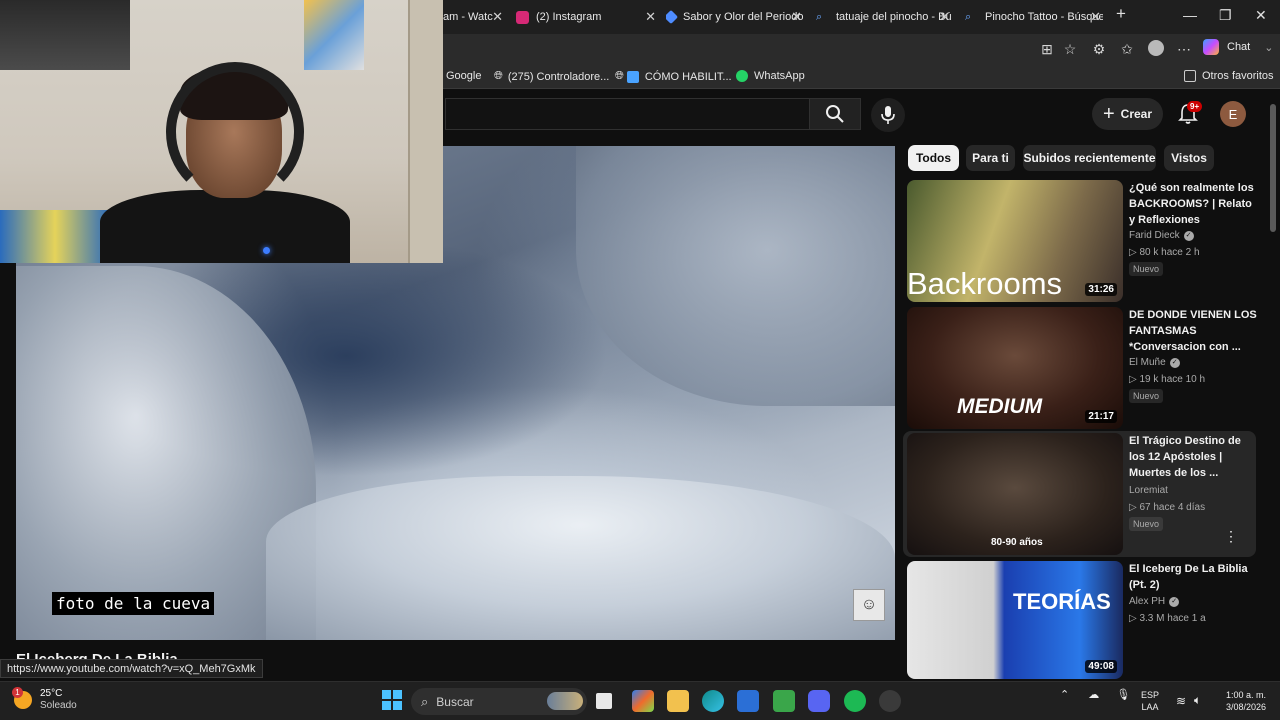 This screenshot has height=720, width=1280. I want to click on more-options-icon: ⋮, so click(1231, 536).